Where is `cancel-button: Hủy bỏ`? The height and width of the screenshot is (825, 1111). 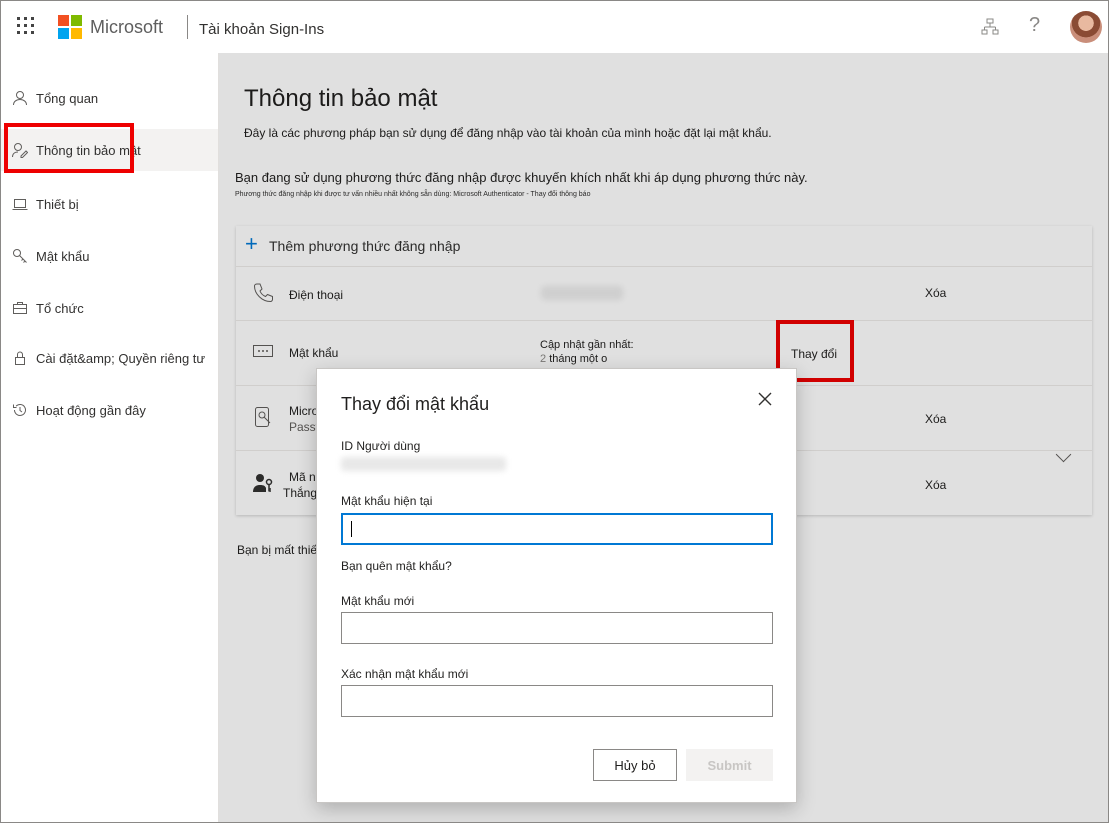
cancel-button: Hủy bỏ is located at coordinates (635, 765).